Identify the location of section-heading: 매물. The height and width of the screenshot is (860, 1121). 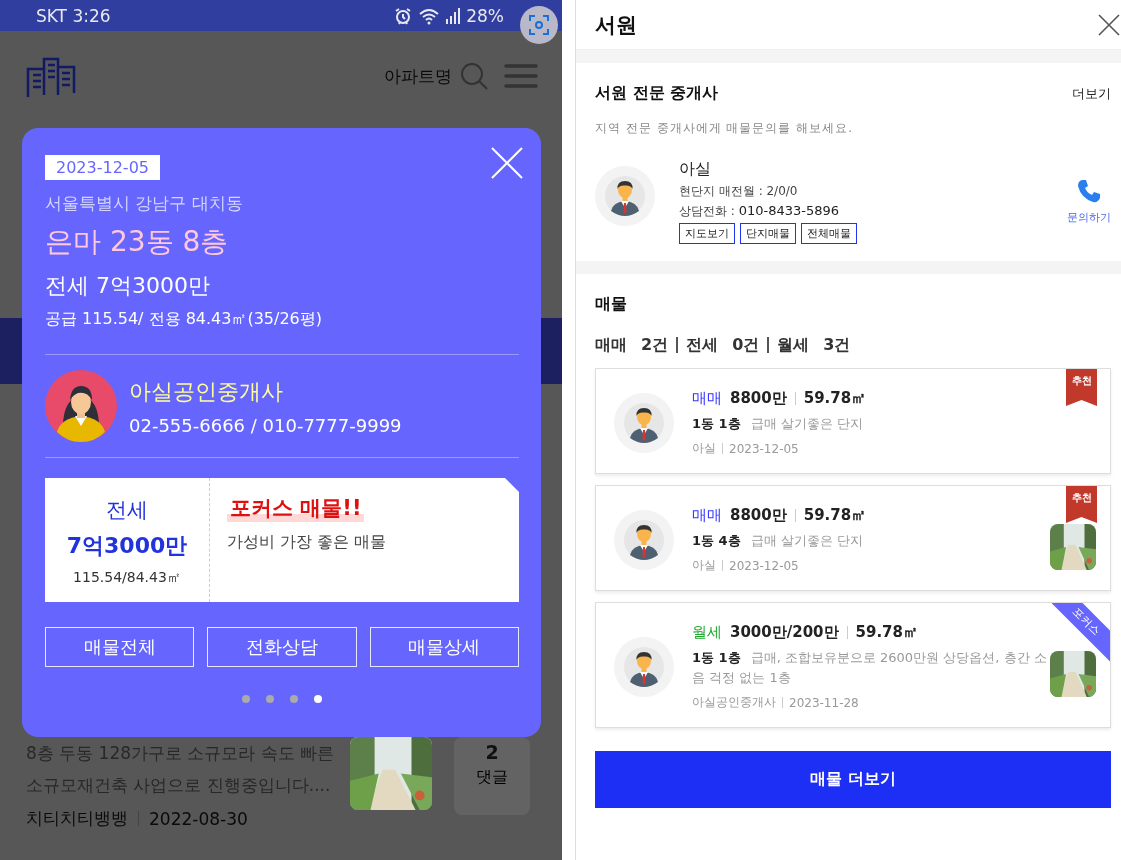
(611, 304).